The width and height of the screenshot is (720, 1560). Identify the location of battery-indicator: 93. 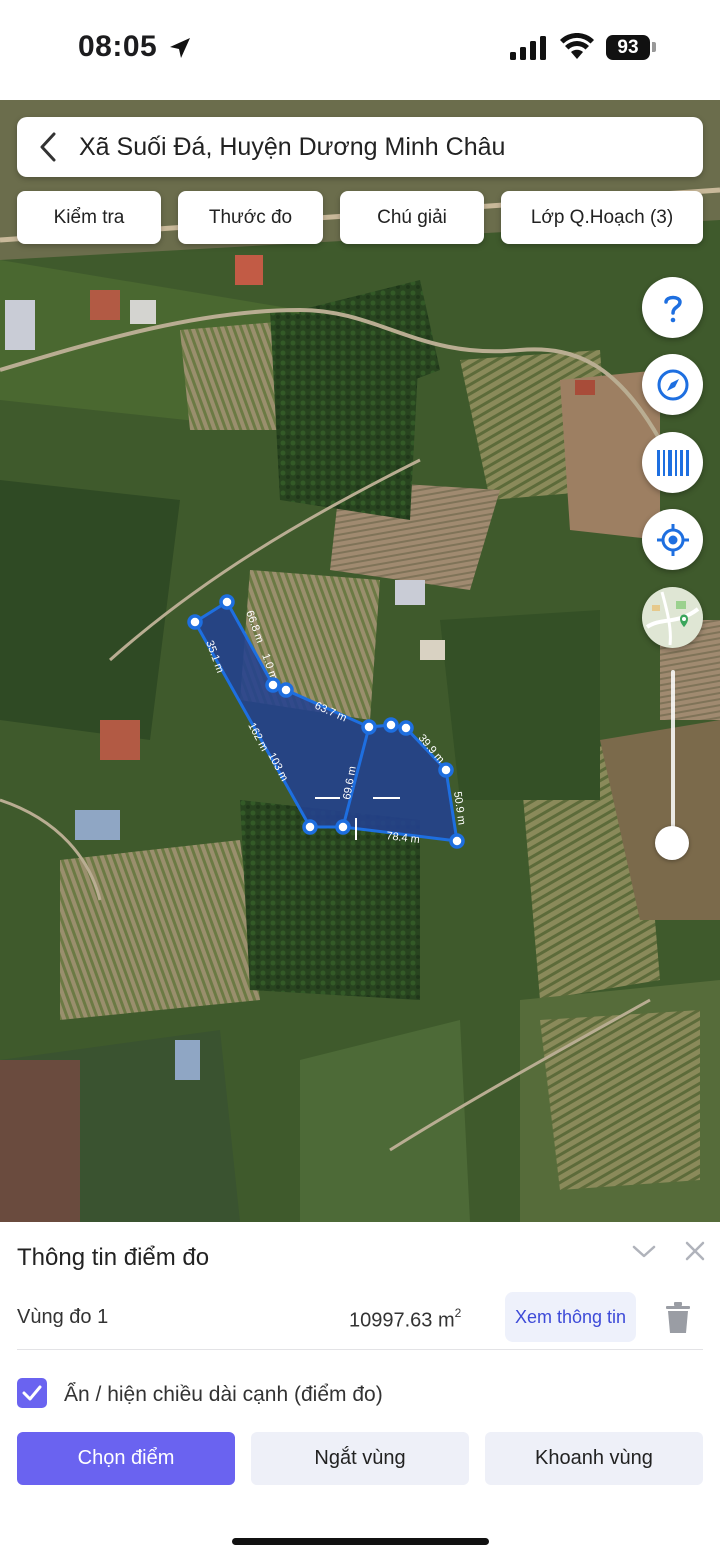
(628, 47).